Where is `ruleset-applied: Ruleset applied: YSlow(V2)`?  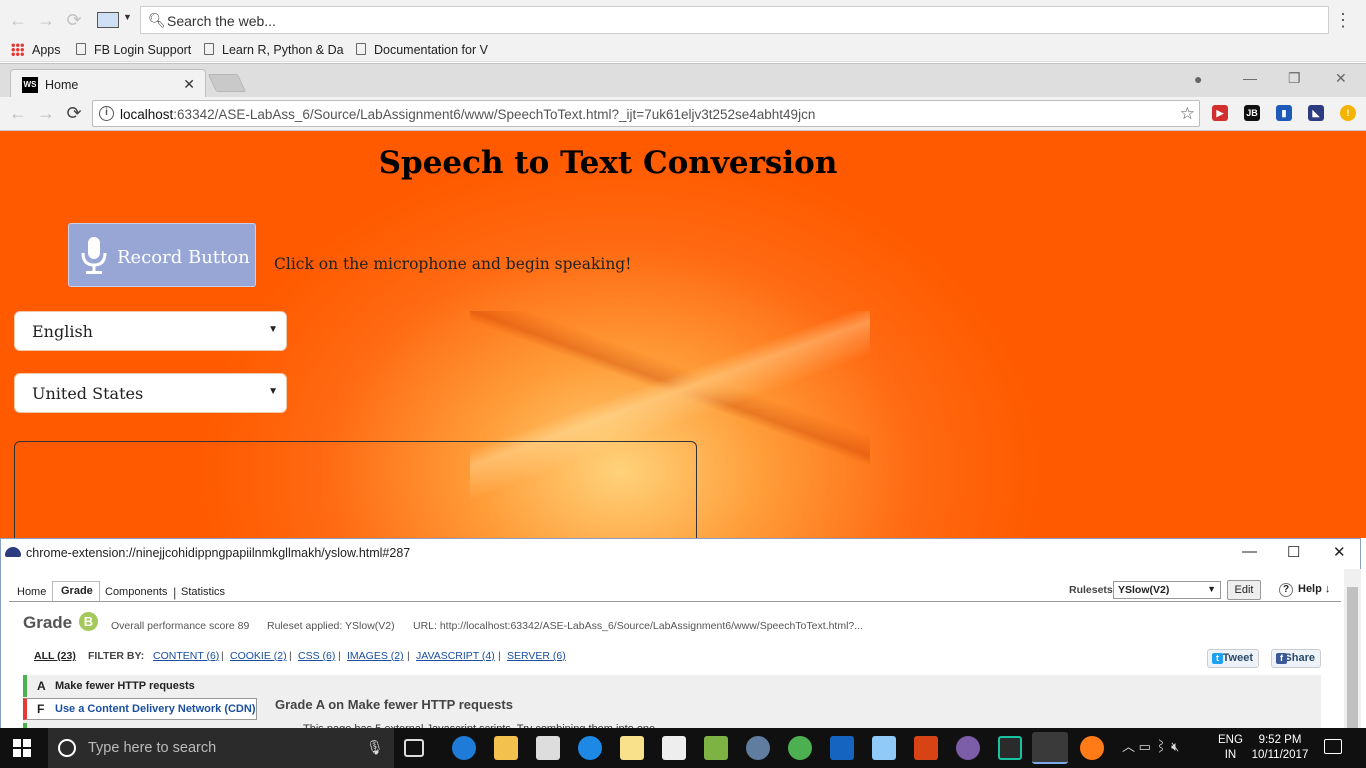
ruleset-applied: Ruleset applied: YSlow(V2) is located at coordinates (331, 626).